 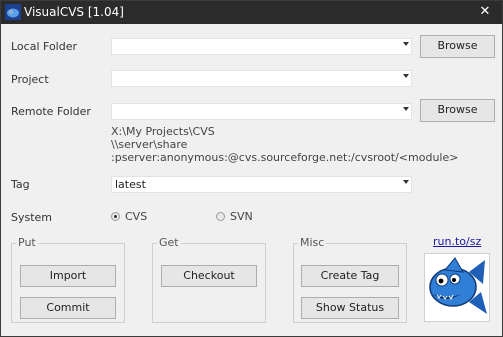 I want to click on import-button: Import, so click(x=68, y=276).